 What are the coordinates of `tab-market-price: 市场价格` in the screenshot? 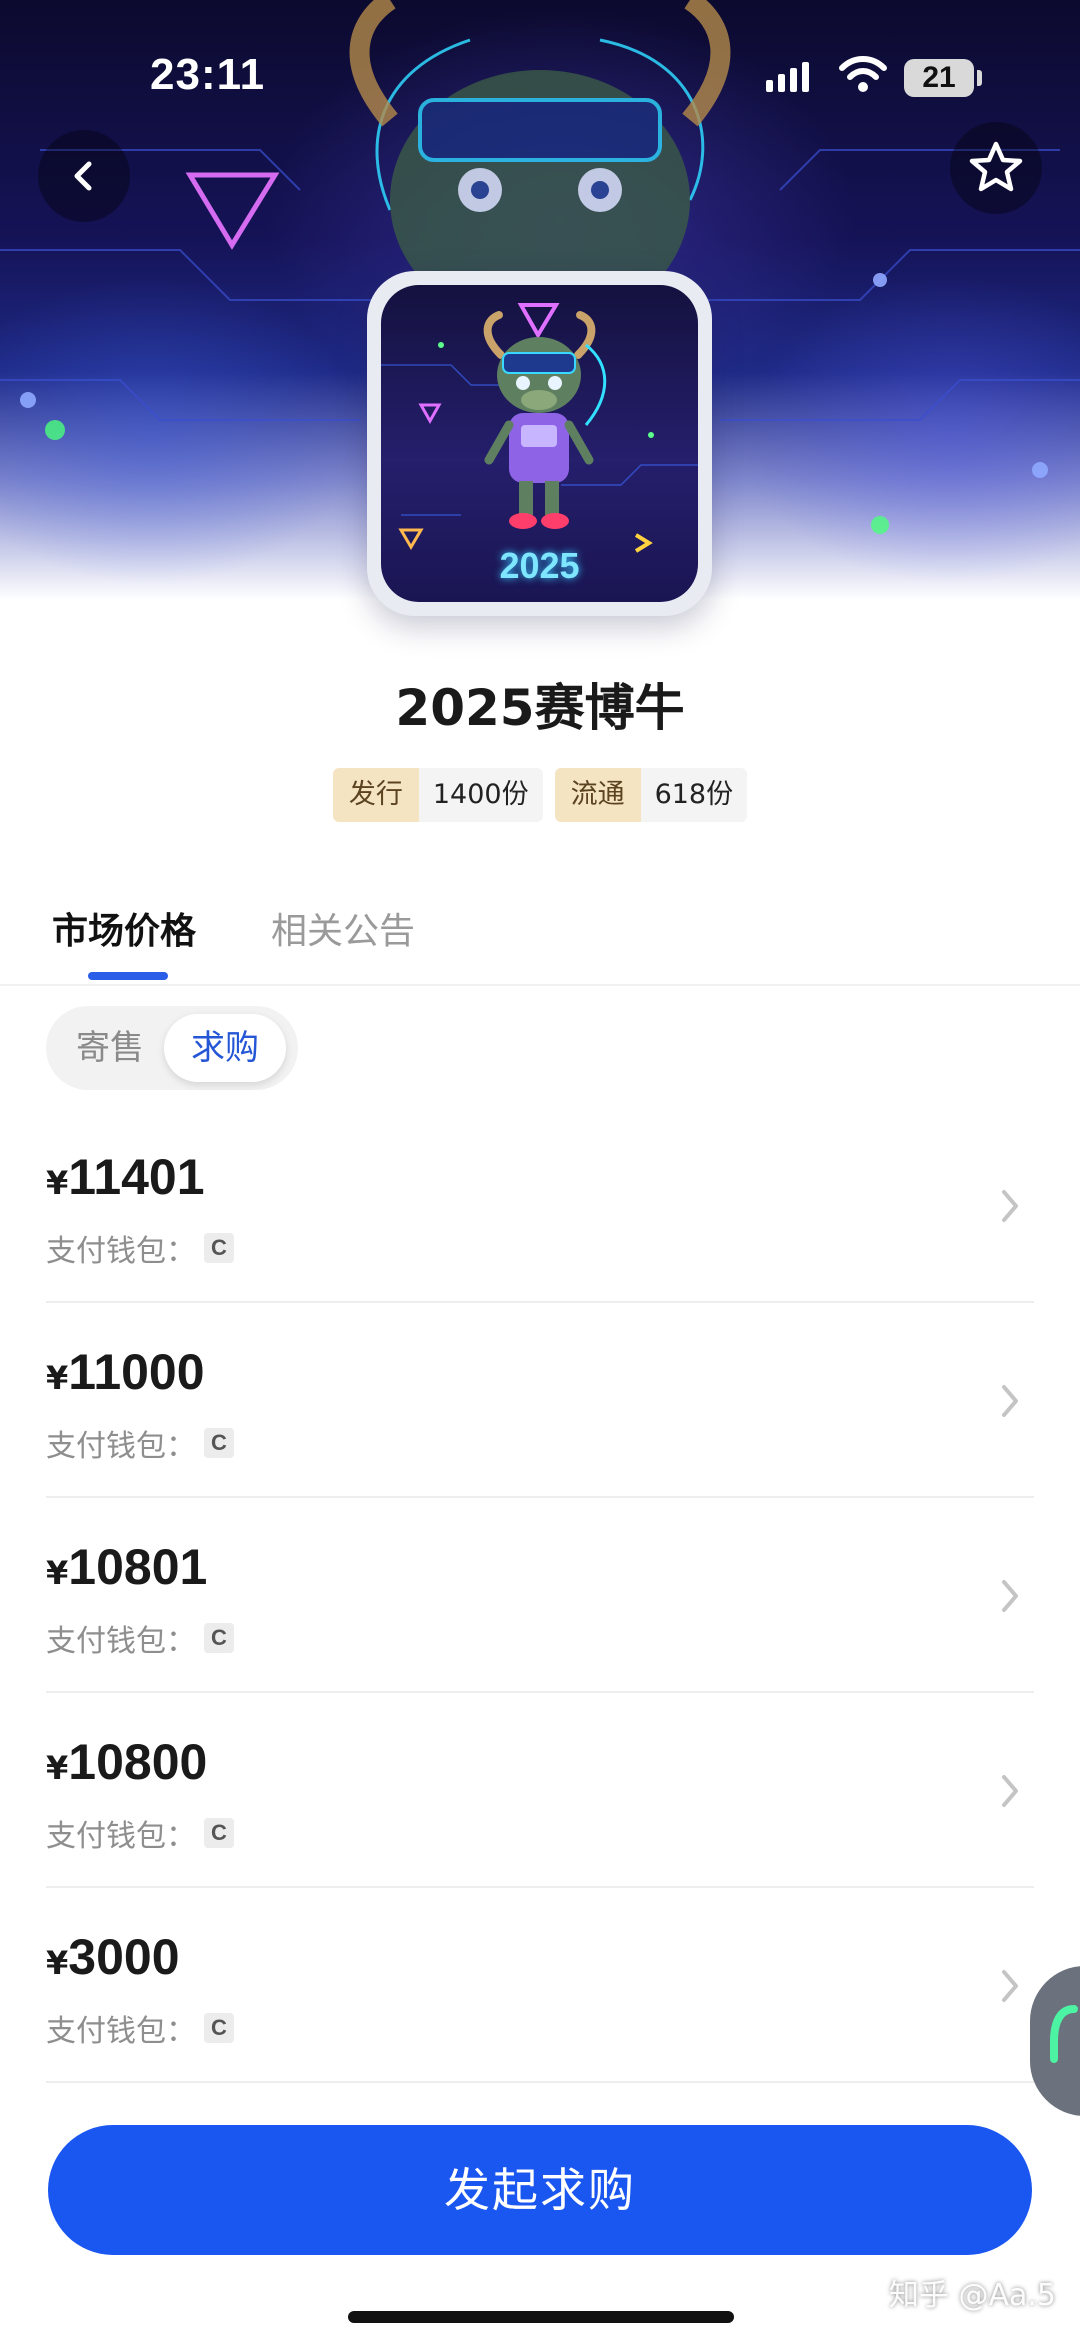 It's located at (124, 928).